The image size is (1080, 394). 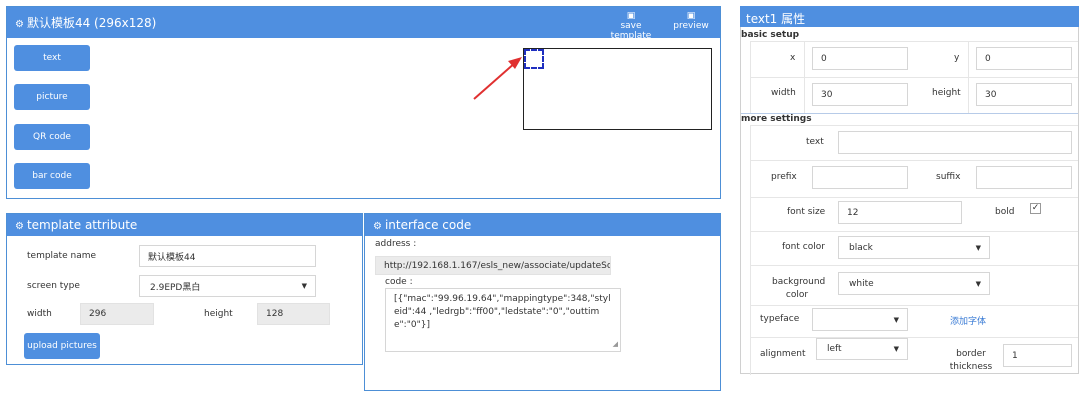 I want to click on interface-code-title: ⚙ interface code, so click(x=422, y=225).